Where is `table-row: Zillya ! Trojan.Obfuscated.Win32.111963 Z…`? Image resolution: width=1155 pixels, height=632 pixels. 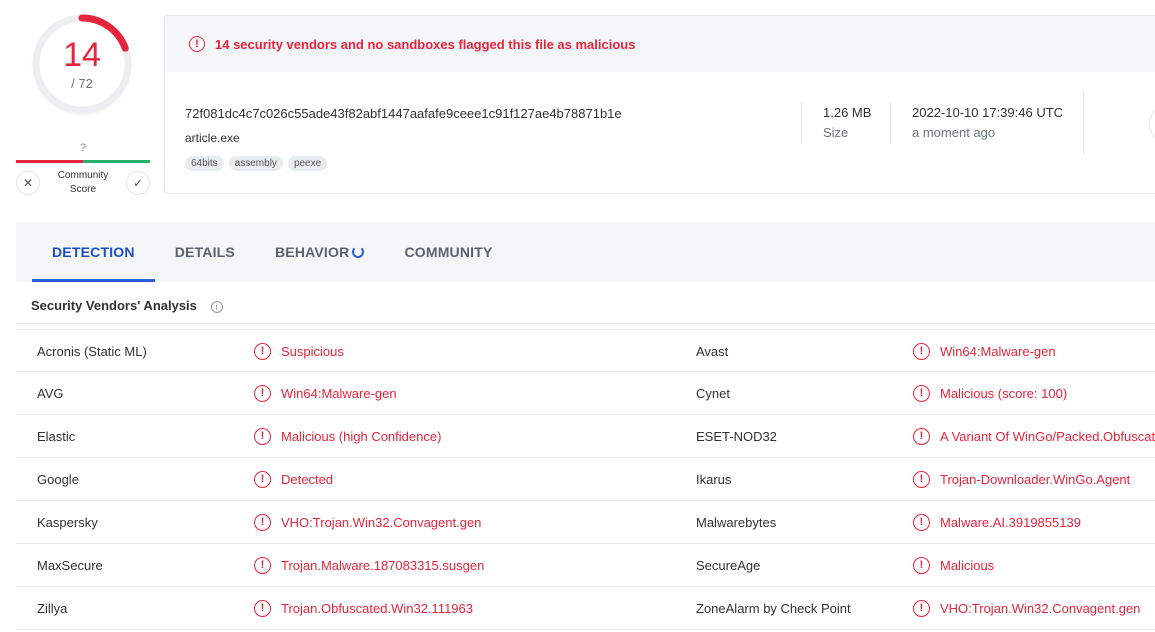 table-row: Zillya ! Trojan.Obfuscated.Win32.111963 Z… is located at coordinates (585, 608).